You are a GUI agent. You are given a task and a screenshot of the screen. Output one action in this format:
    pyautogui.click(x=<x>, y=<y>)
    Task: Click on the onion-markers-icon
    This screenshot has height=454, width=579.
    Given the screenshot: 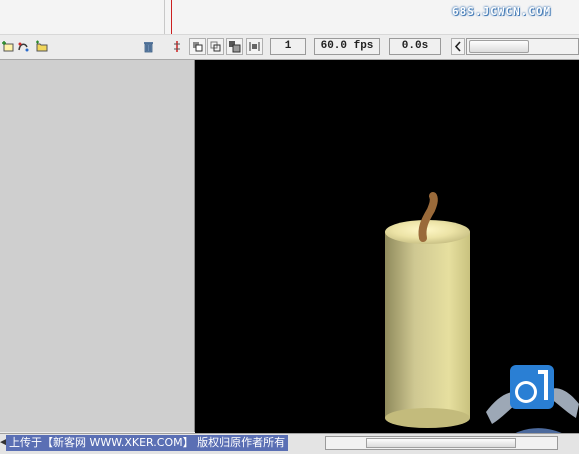 What is the action you would take?
    pyautogui.click(x=254, y=46)
    